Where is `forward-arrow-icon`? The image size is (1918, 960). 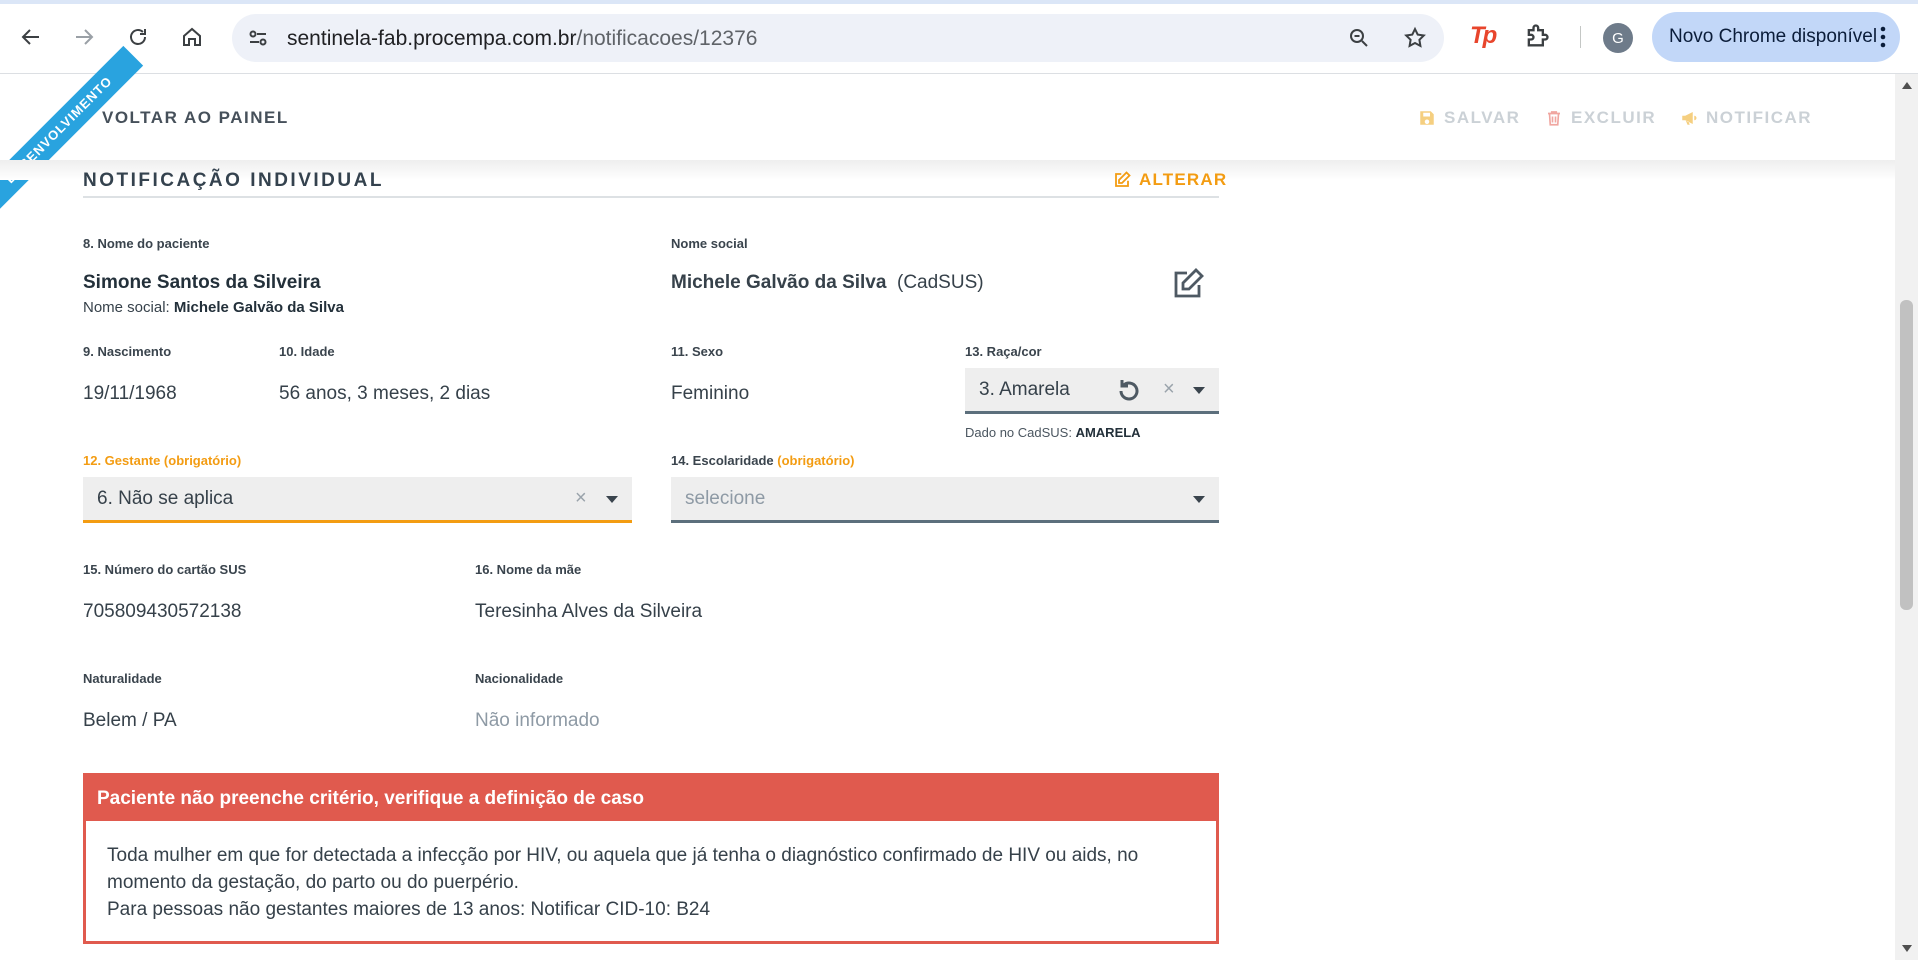
forward-arrow-icon is located at coordinates (84, 37).